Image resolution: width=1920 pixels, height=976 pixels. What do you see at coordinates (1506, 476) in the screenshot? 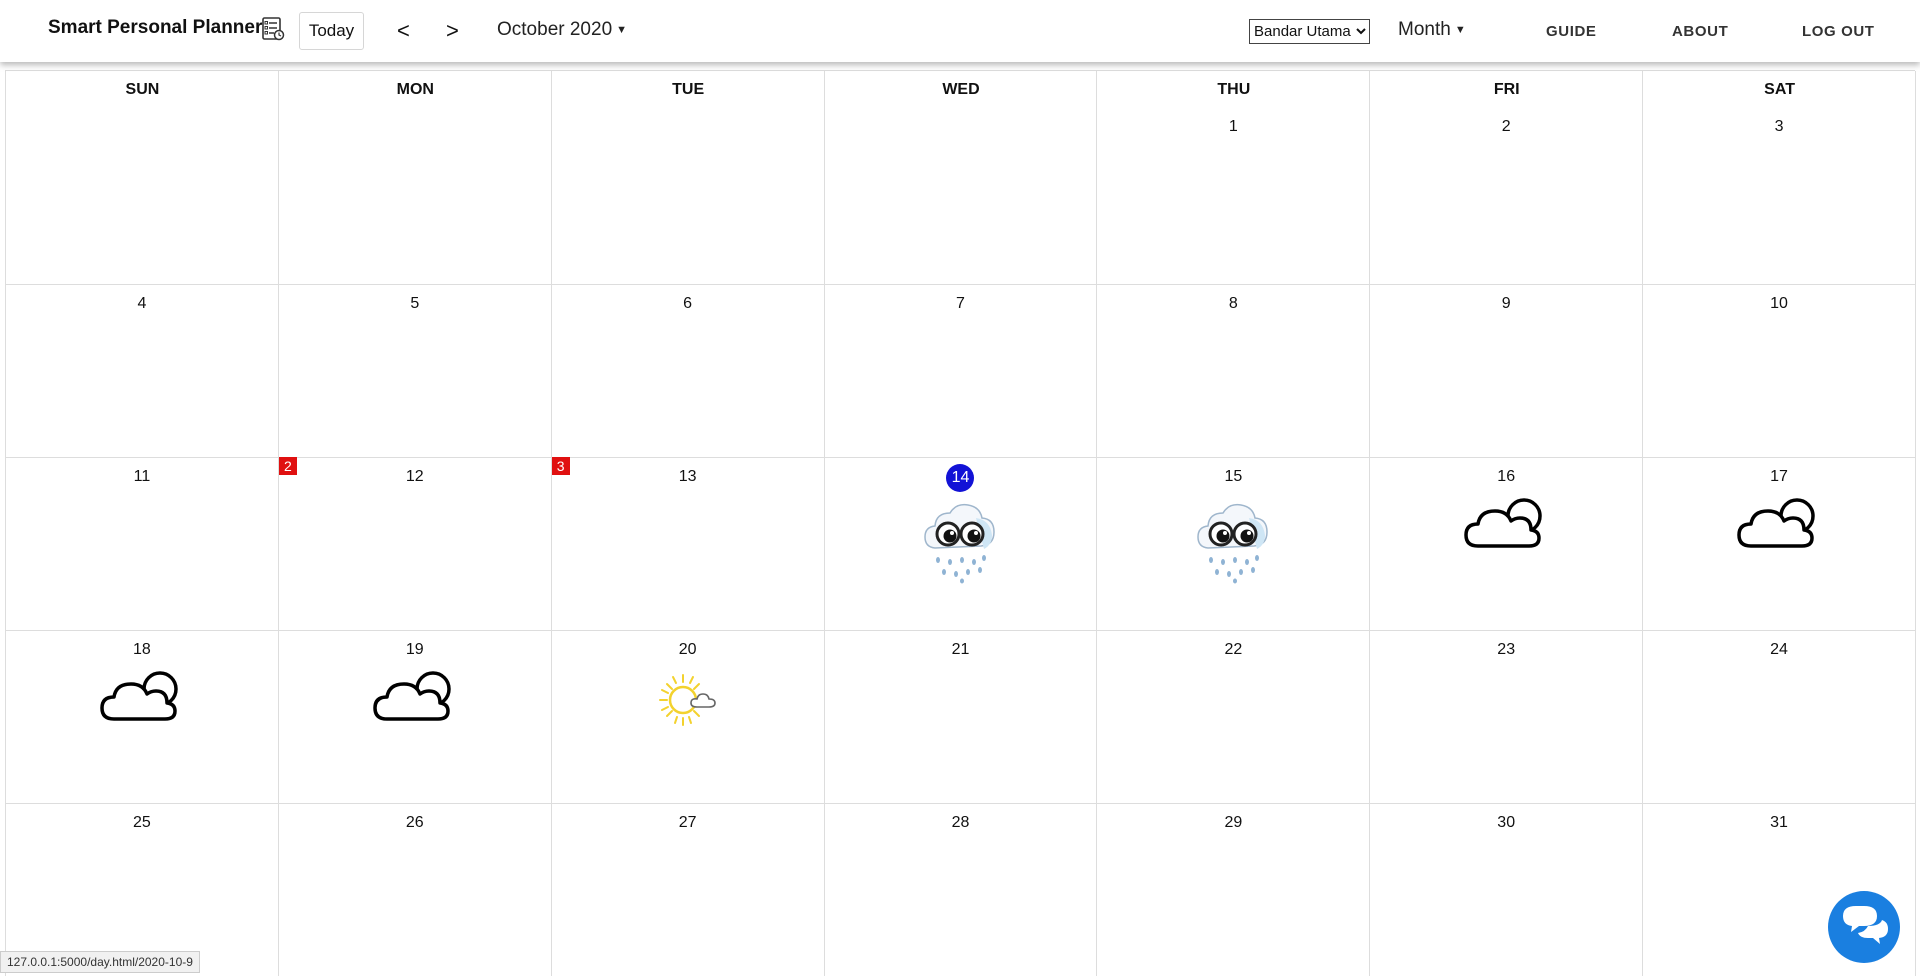
I see `day-number: 16` at bounding box center [1506, 476].